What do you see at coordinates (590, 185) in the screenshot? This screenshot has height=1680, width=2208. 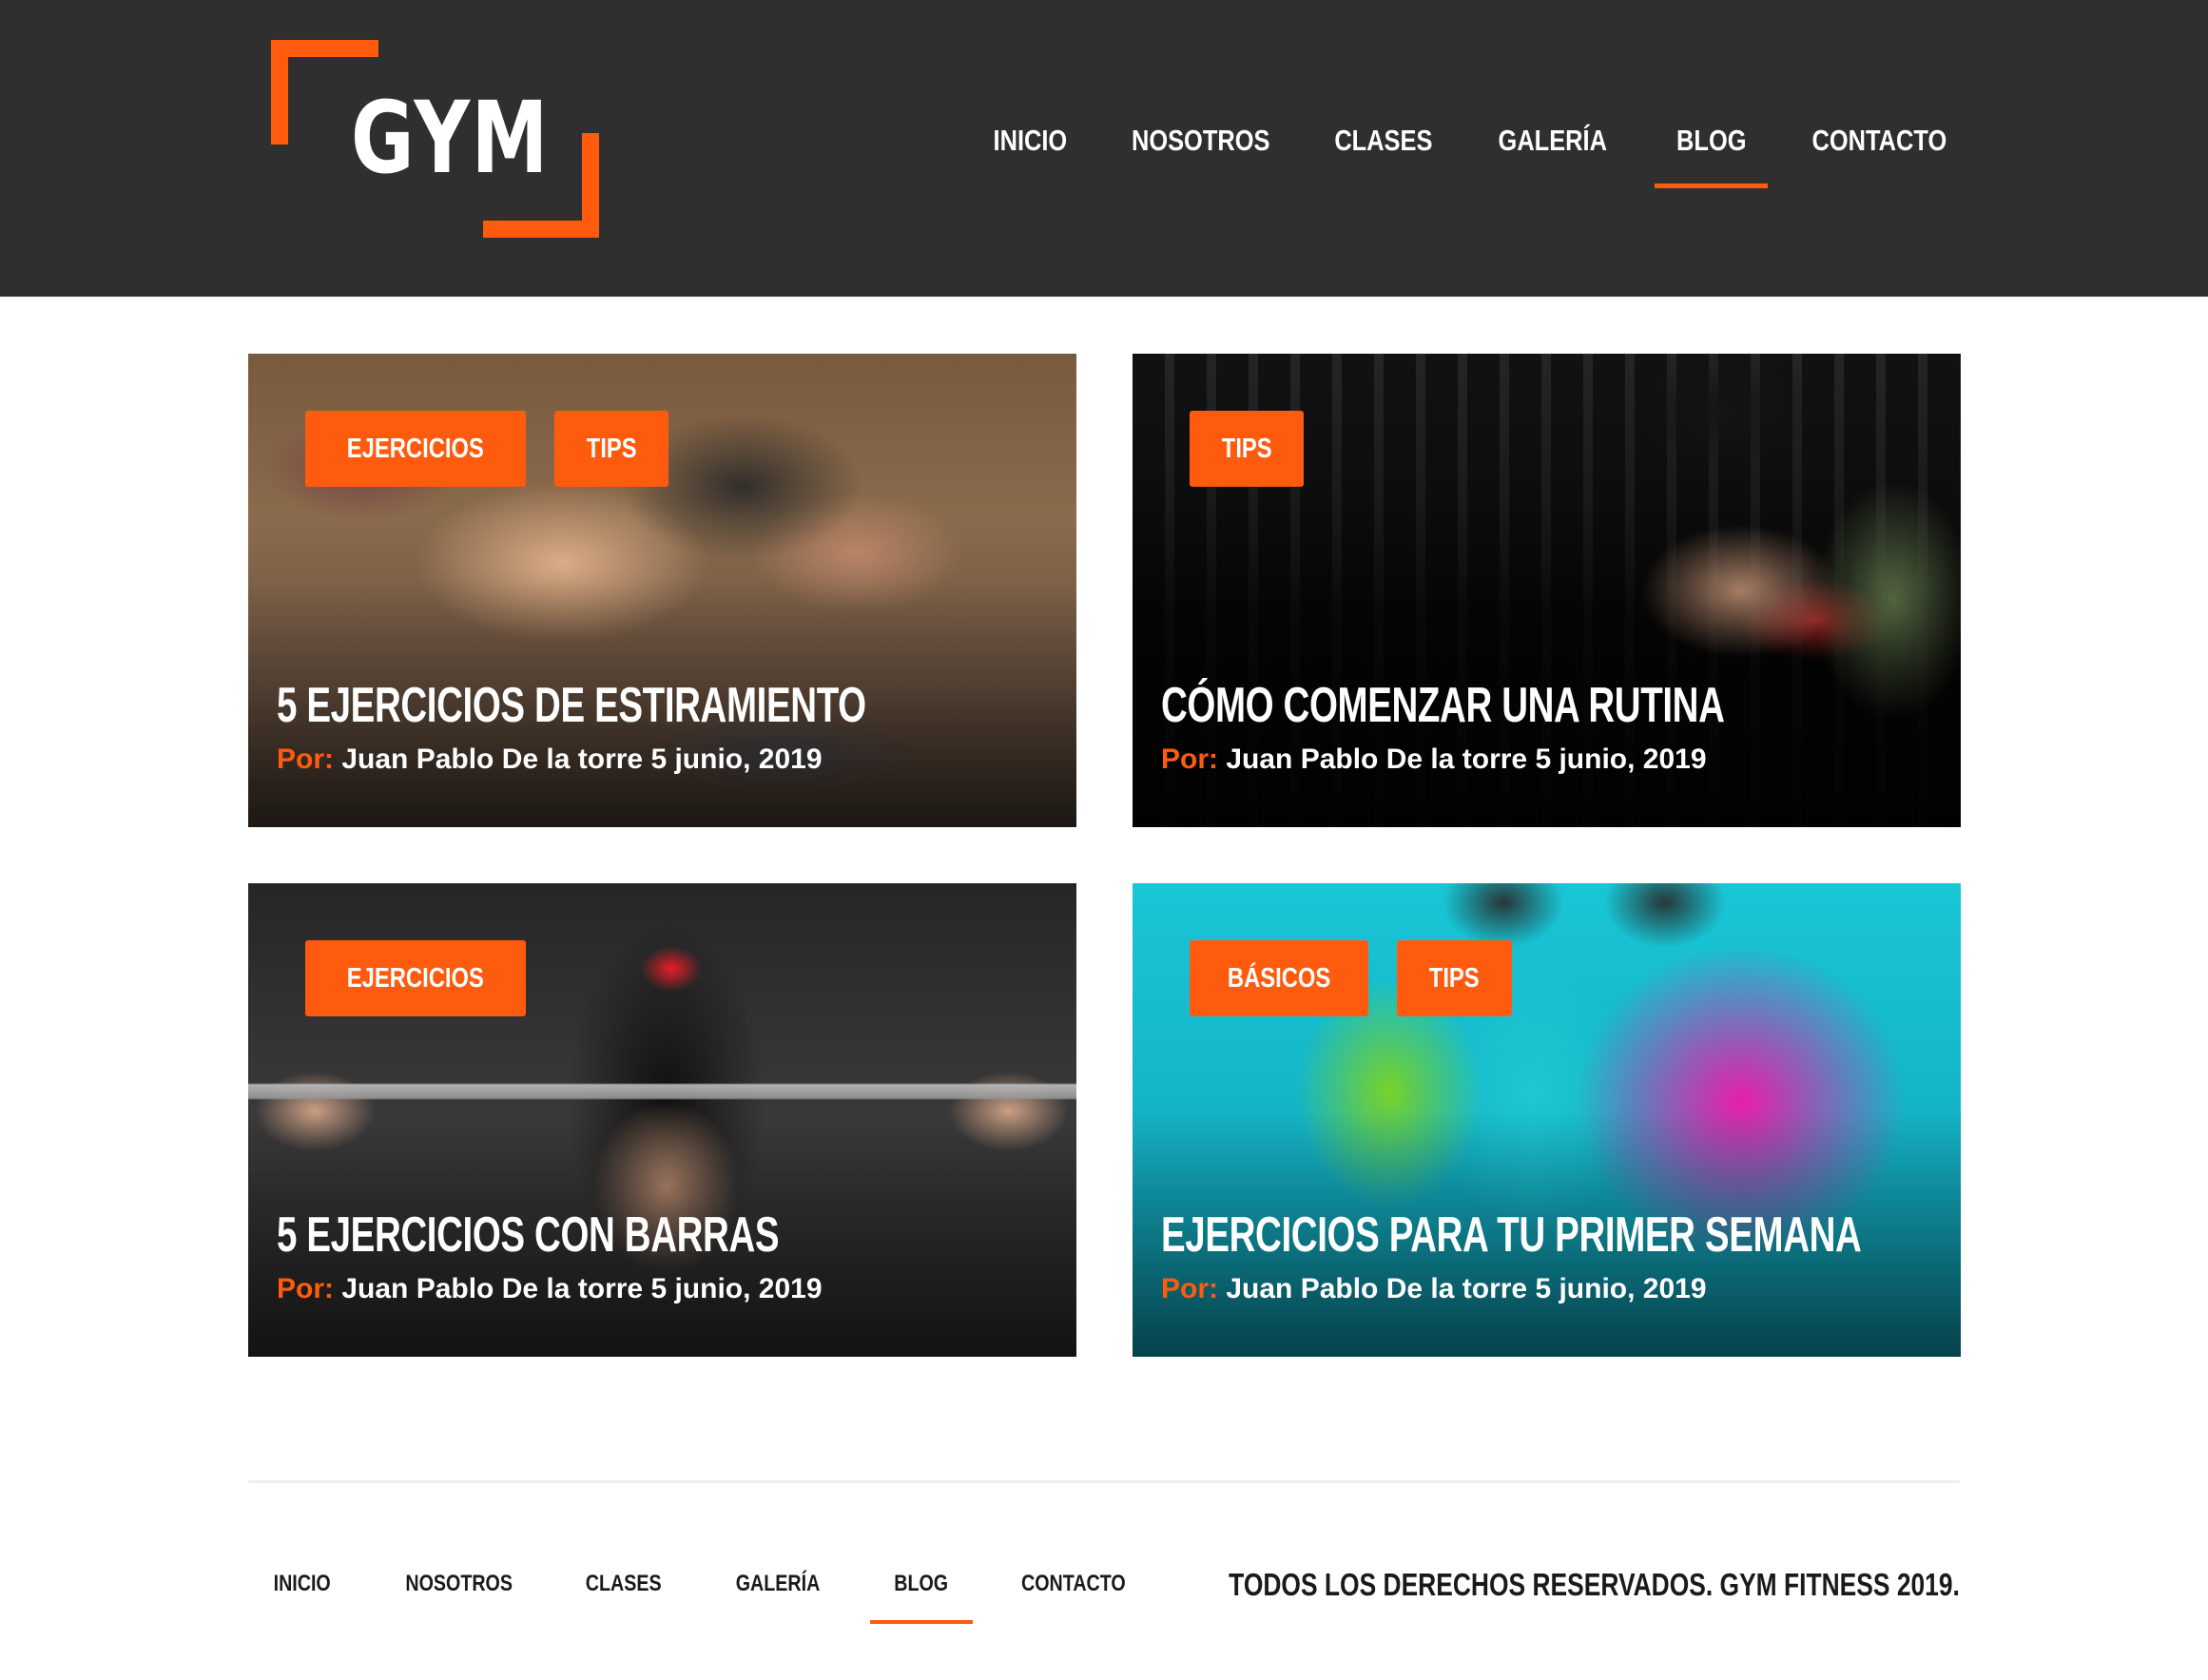 I see `logo-bracket-right` at bounding box center [590, 185].